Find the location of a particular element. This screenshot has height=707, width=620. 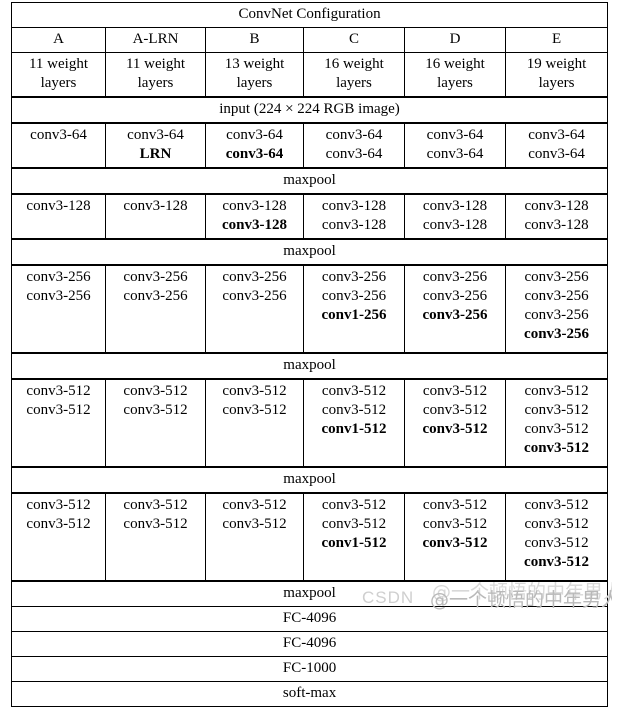

layer-cell-block-512-a-b: conv3-512 conv3-512 is located at coordinates (254, 423).